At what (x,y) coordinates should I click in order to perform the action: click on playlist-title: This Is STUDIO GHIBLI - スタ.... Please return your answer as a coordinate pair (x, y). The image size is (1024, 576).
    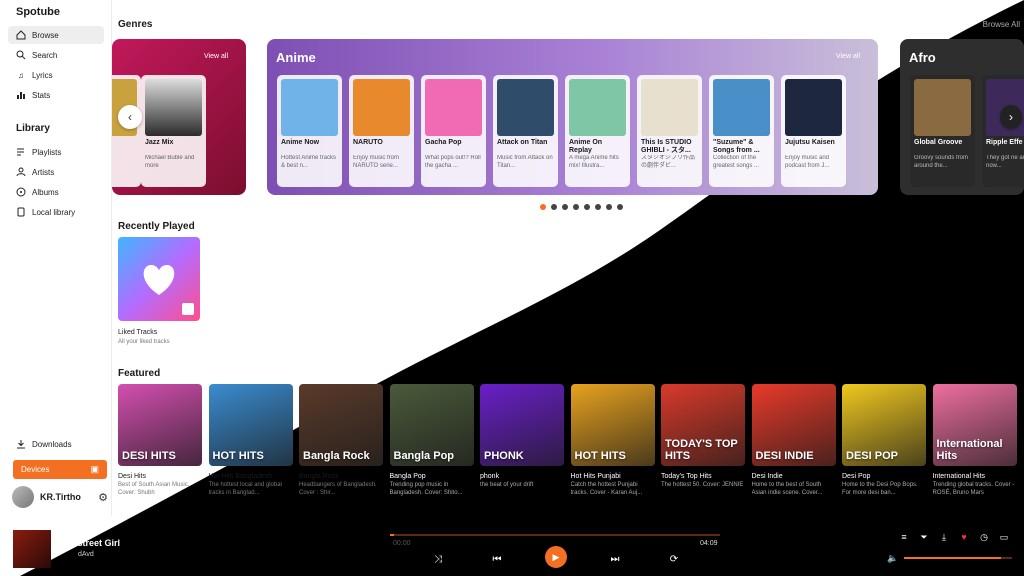
    Looking at the image, I should click on (666, 146).